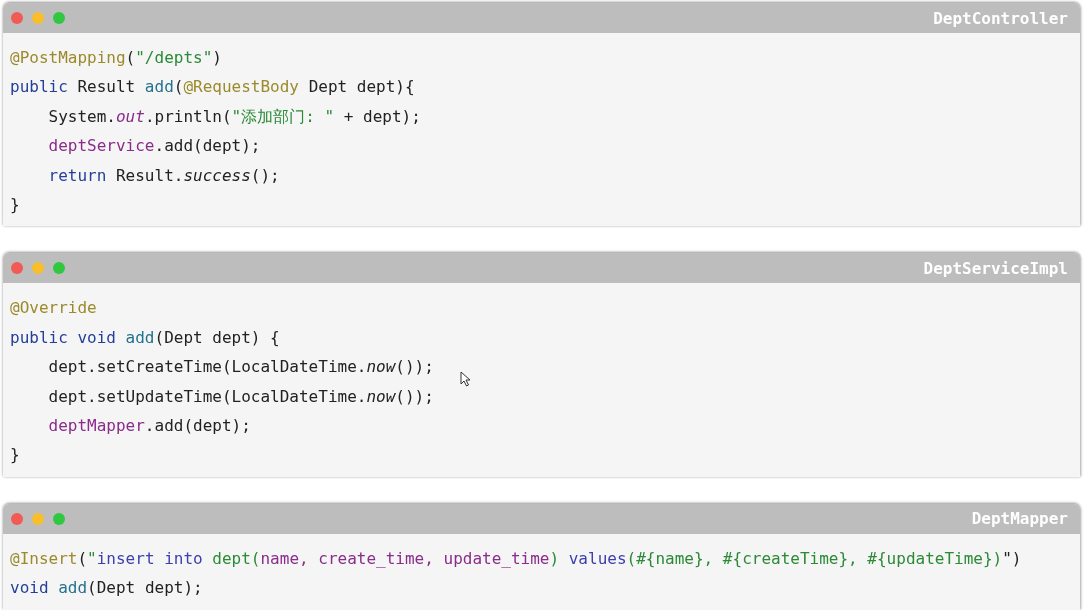 This screenshot has width=1084, height=610. I want to click on code-line: @Insert("insert into dept(name, create_time, update_time) values(#{name}, #{createTime}, #{updateTime})"), so click(516, 558).